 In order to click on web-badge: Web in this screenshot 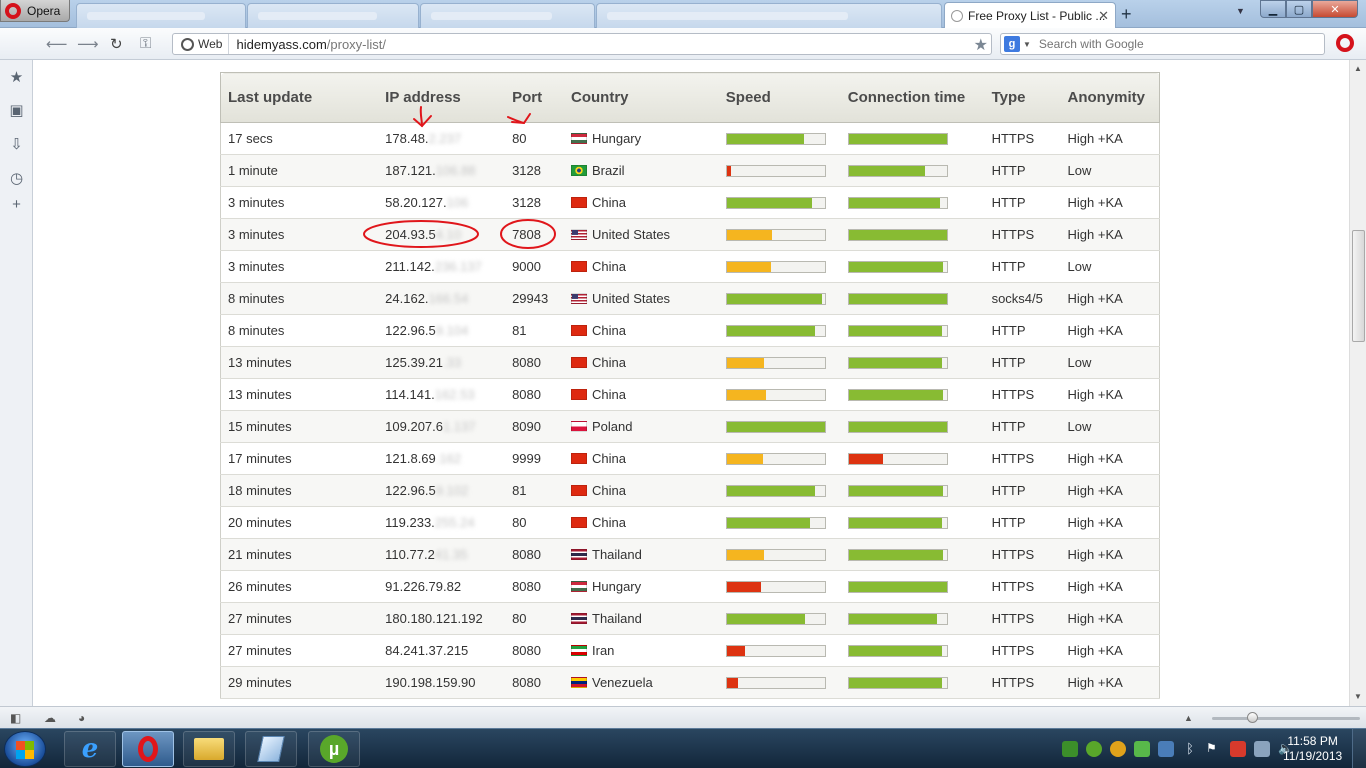, I will do `click(201, 44)`.